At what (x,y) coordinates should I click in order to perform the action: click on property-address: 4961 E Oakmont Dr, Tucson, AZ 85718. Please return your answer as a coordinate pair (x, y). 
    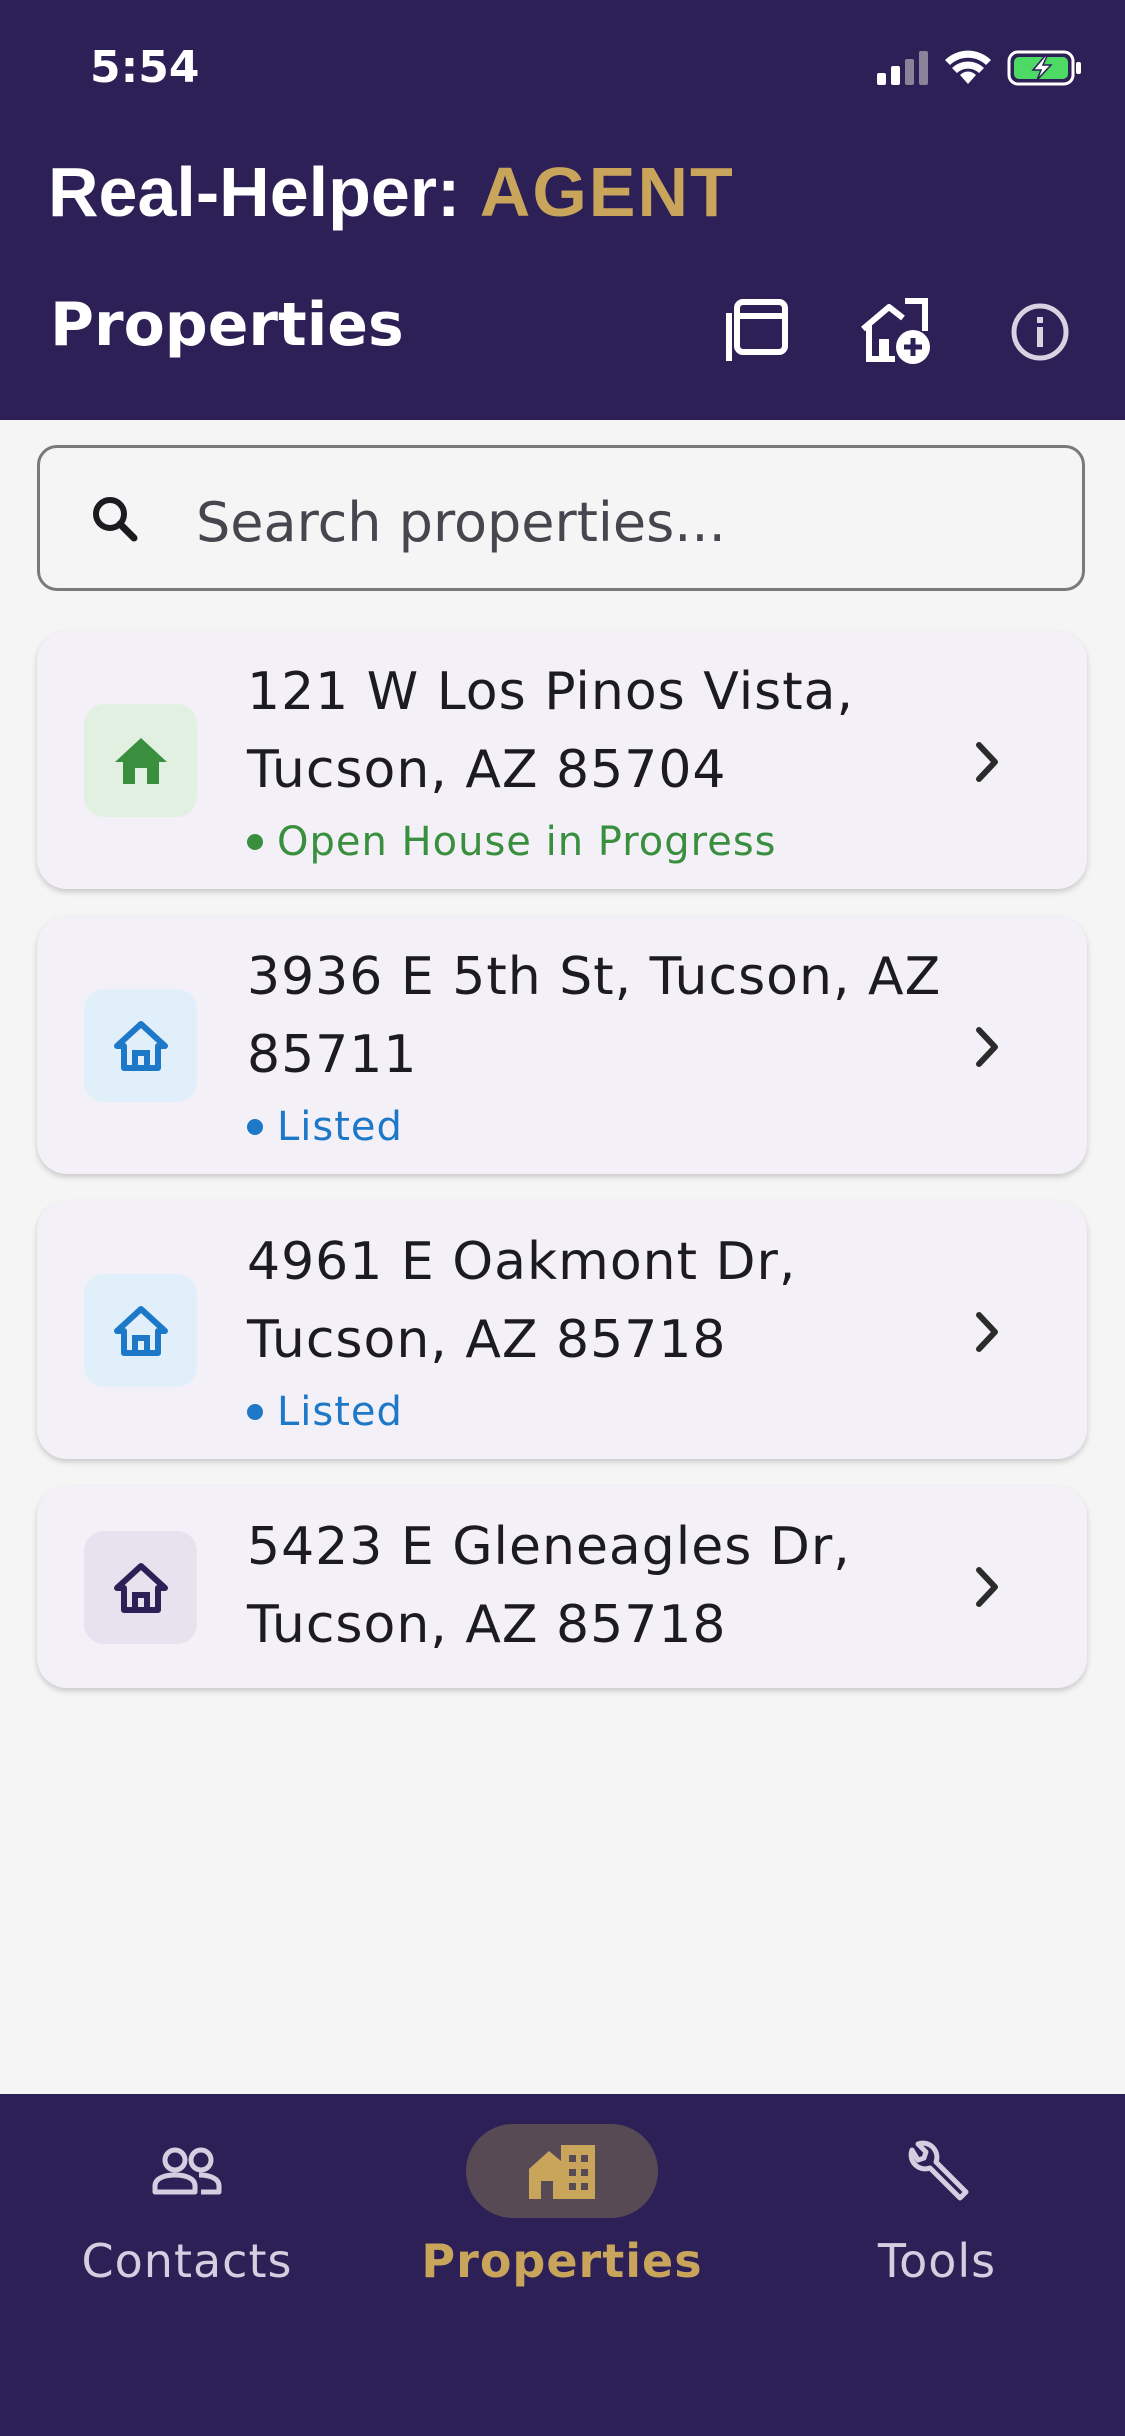
    Looking at the image, I should click on (522, 1301).